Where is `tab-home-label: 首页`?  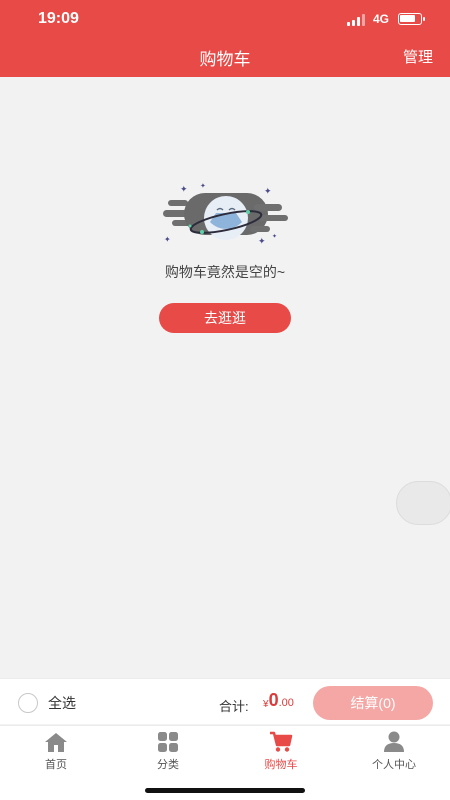 tab-home-label: 首页 is located at coordinates (56, 765).